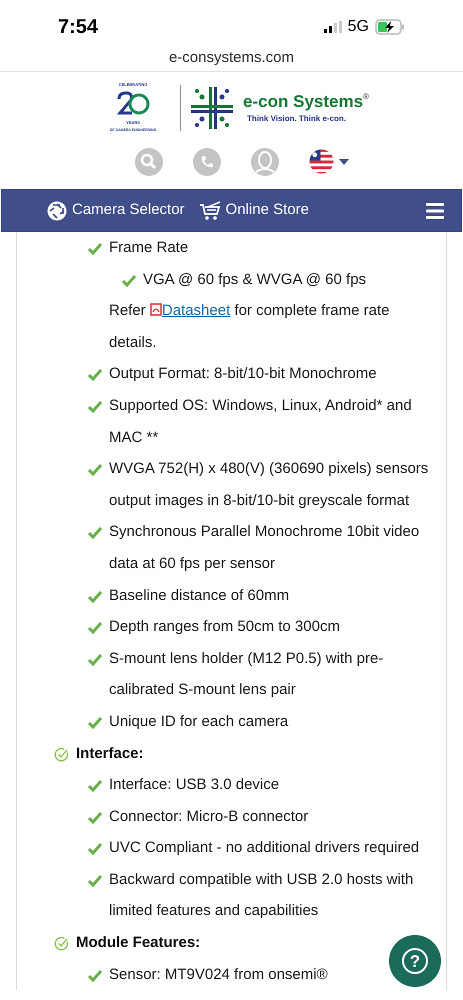 The height and width of the screenshot is (1000, 463). Describe the element at coordinates (209, 210) in the screenshot. I see `cart-icon` at that location.